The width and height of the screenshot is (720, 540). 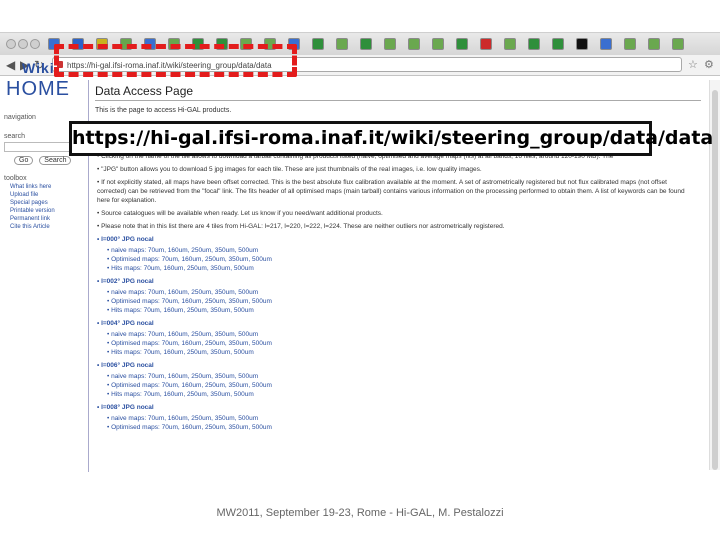 What do you see at coordinates (398, 100) in the screenshot?
I see `title-divider` at bounding box center [398, 100].